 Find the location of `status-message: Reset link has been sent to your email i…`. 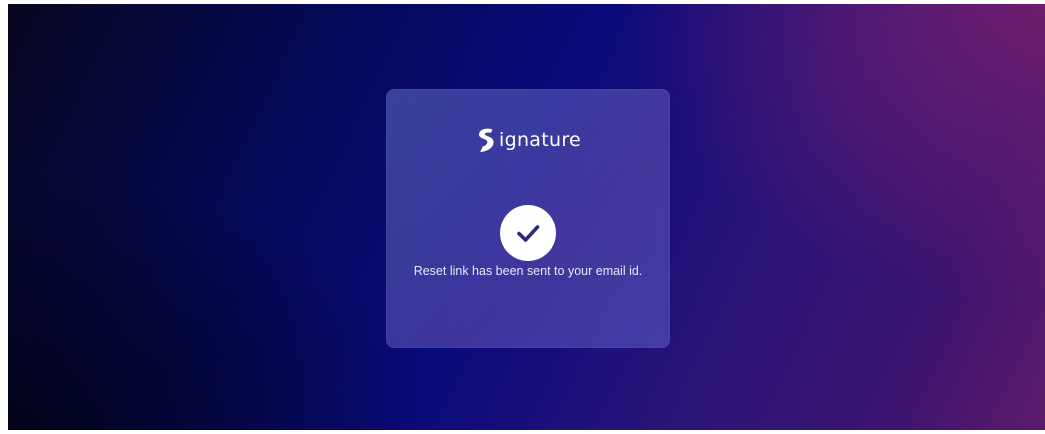

status-message: Reset link has been sent to your email i… is located at coordinates (528, 271).